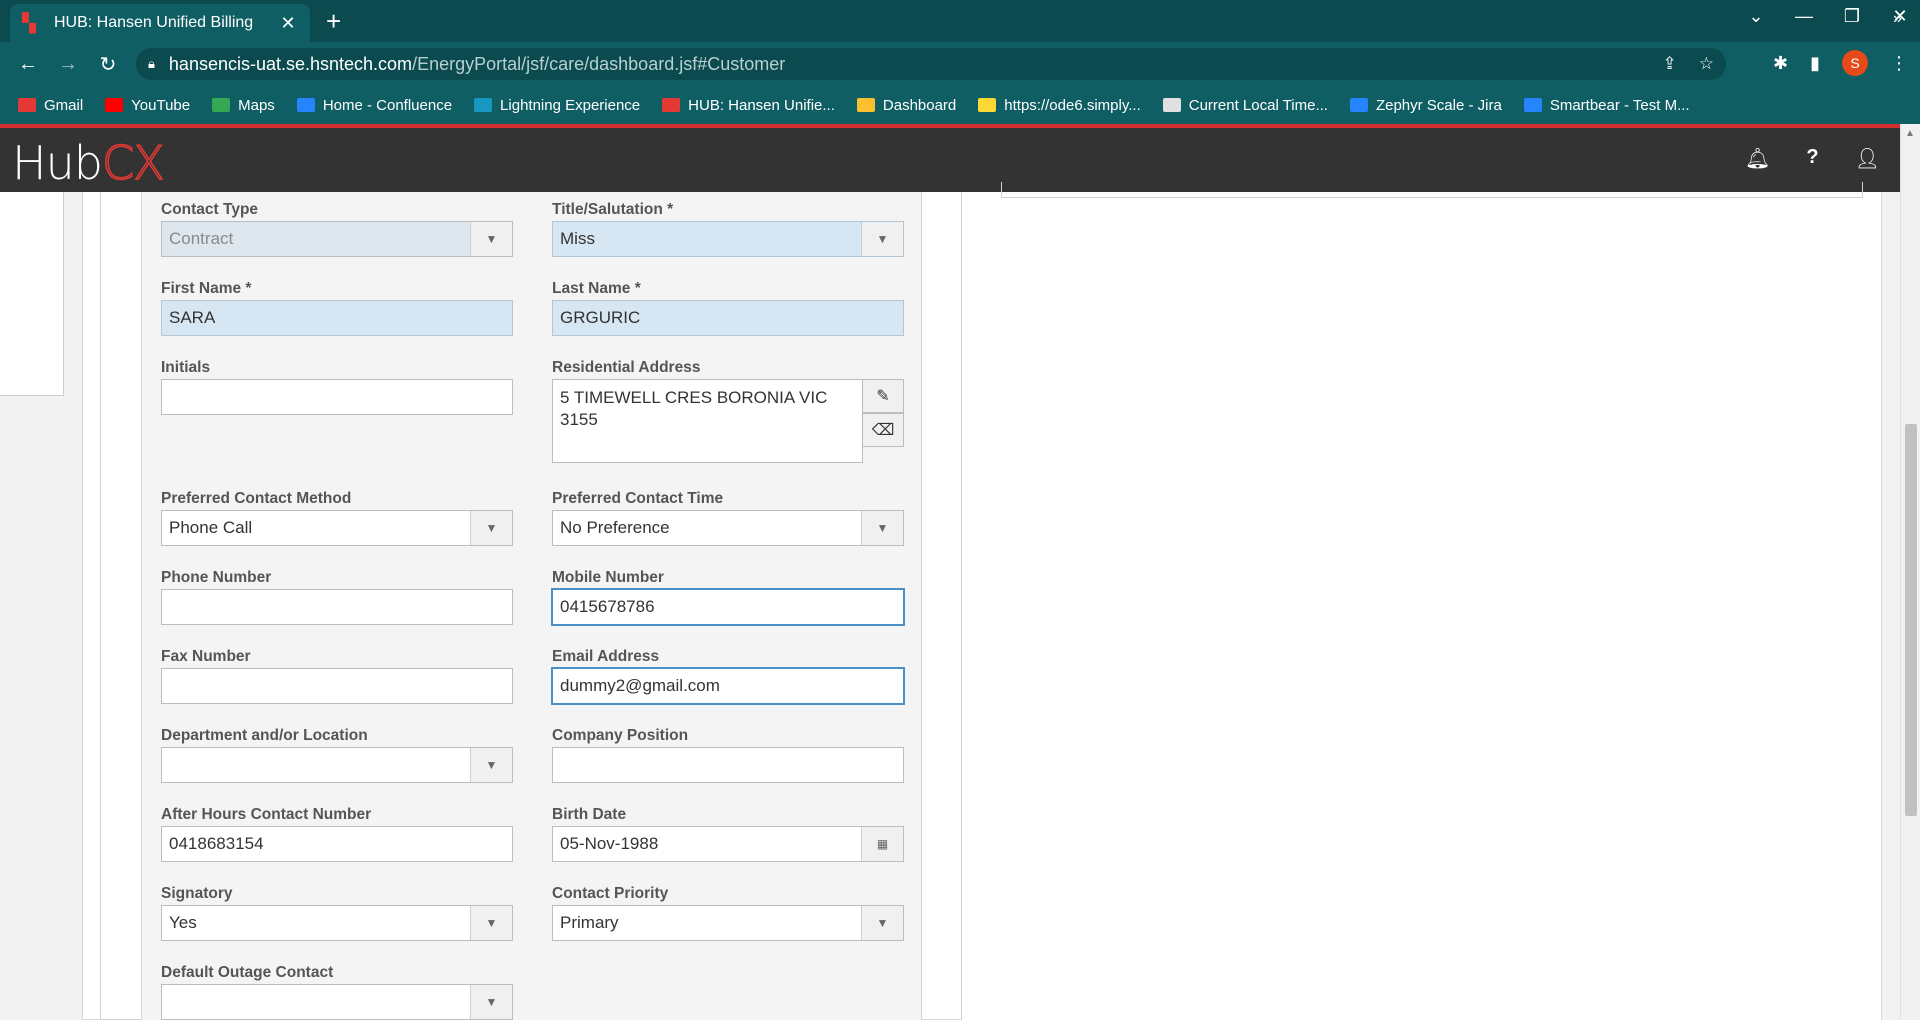 The image size is (1920, 1020). Describe the element at coordinates (337, 765) in the screenshot. I see `department-select: ▼` at that location.